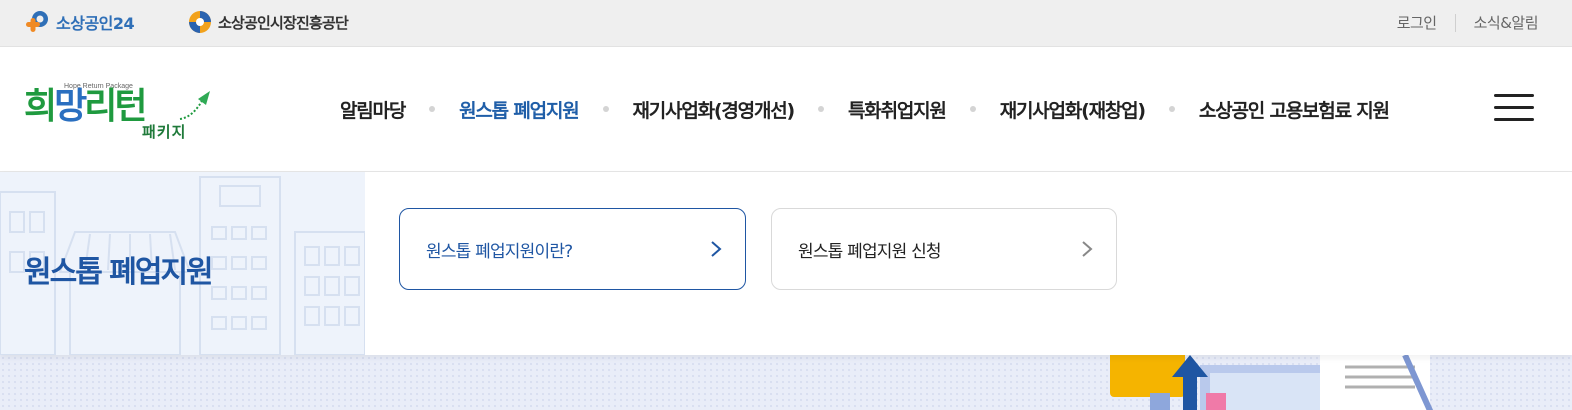  Describe the element at coordinates (1455, 22) in the screenshot. I see `utility-divider` at that location.